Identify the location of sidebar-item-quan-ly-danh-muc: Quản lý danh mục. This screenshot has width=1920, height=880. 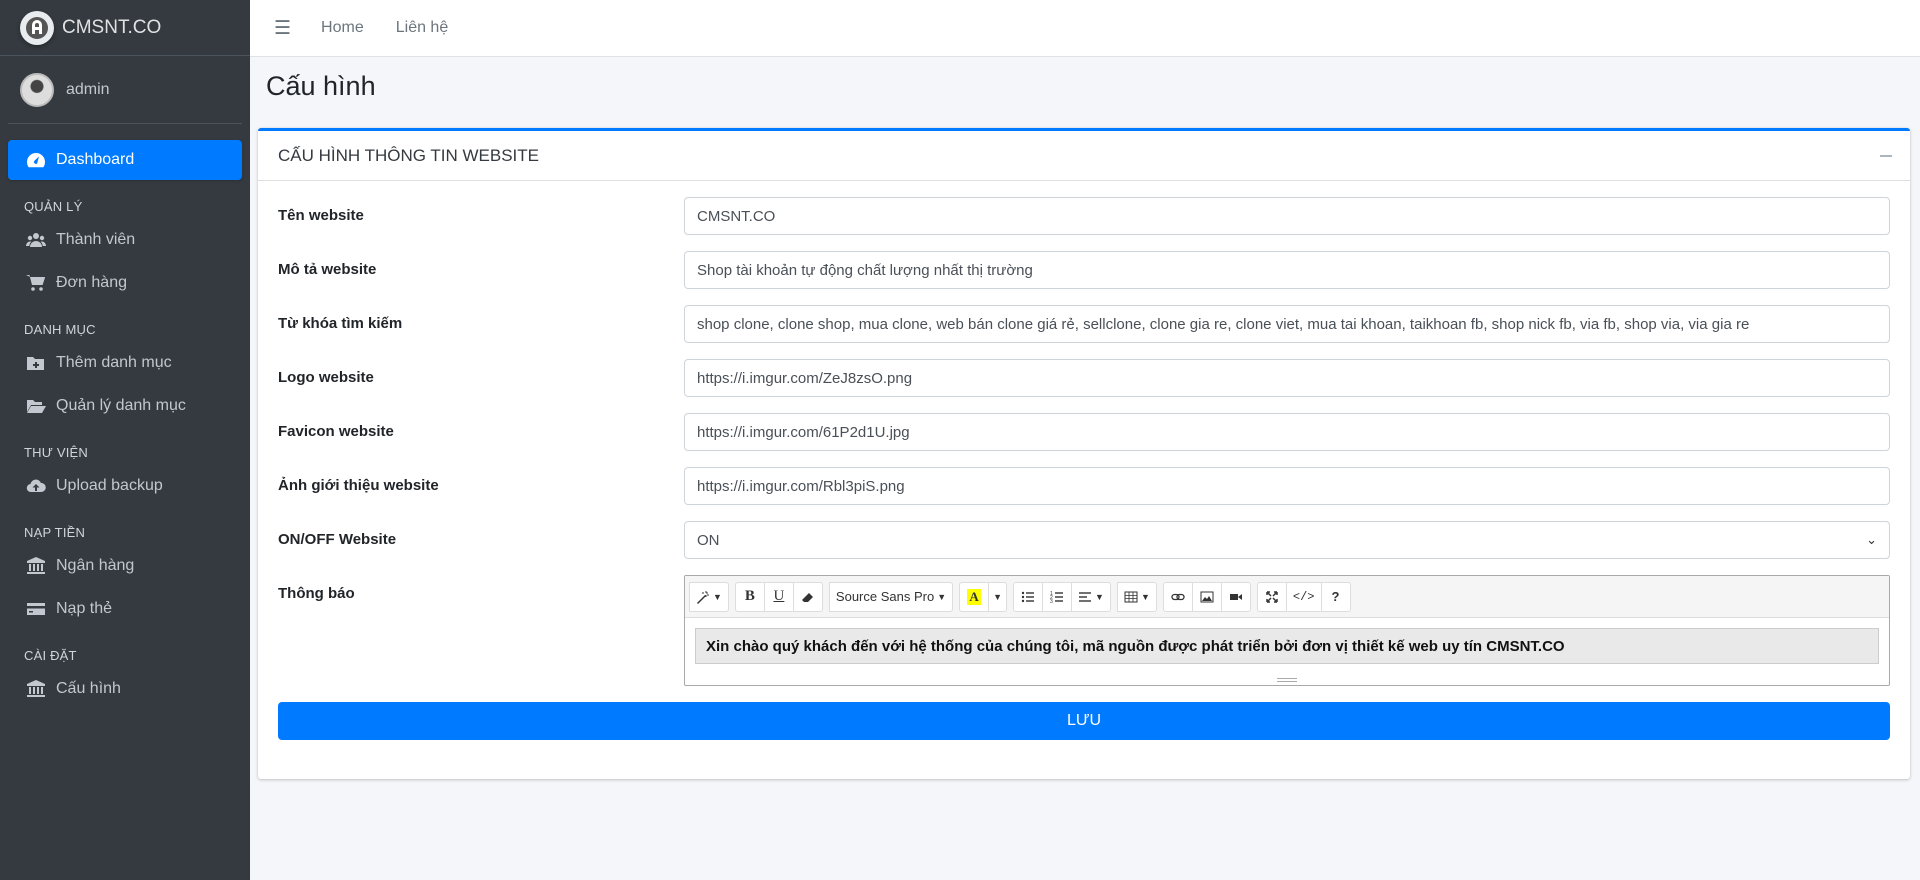
(125, 406).